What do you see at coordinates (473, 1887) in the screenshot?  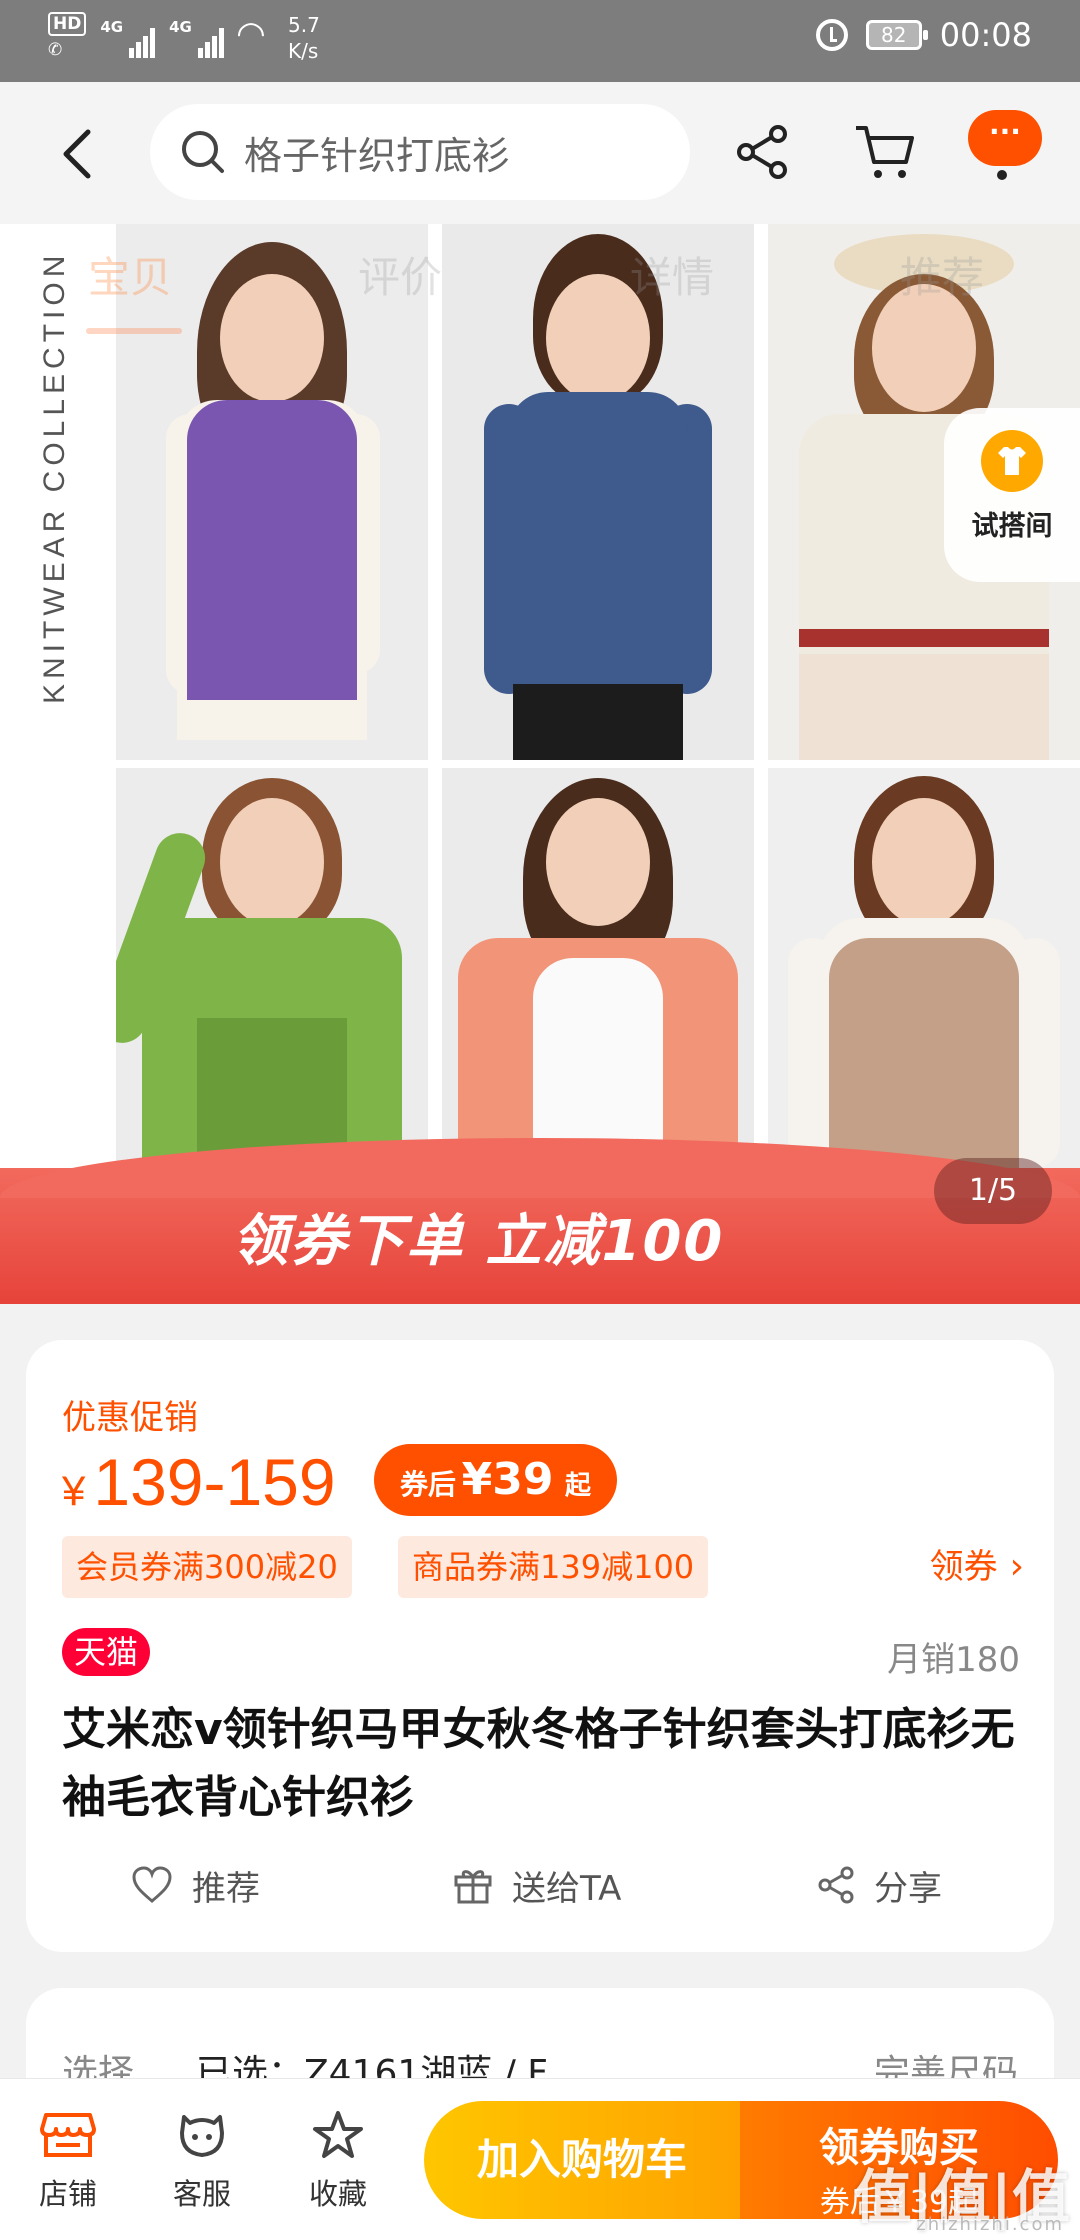 I see `gift-icon` at bounding box center [473, 1887].